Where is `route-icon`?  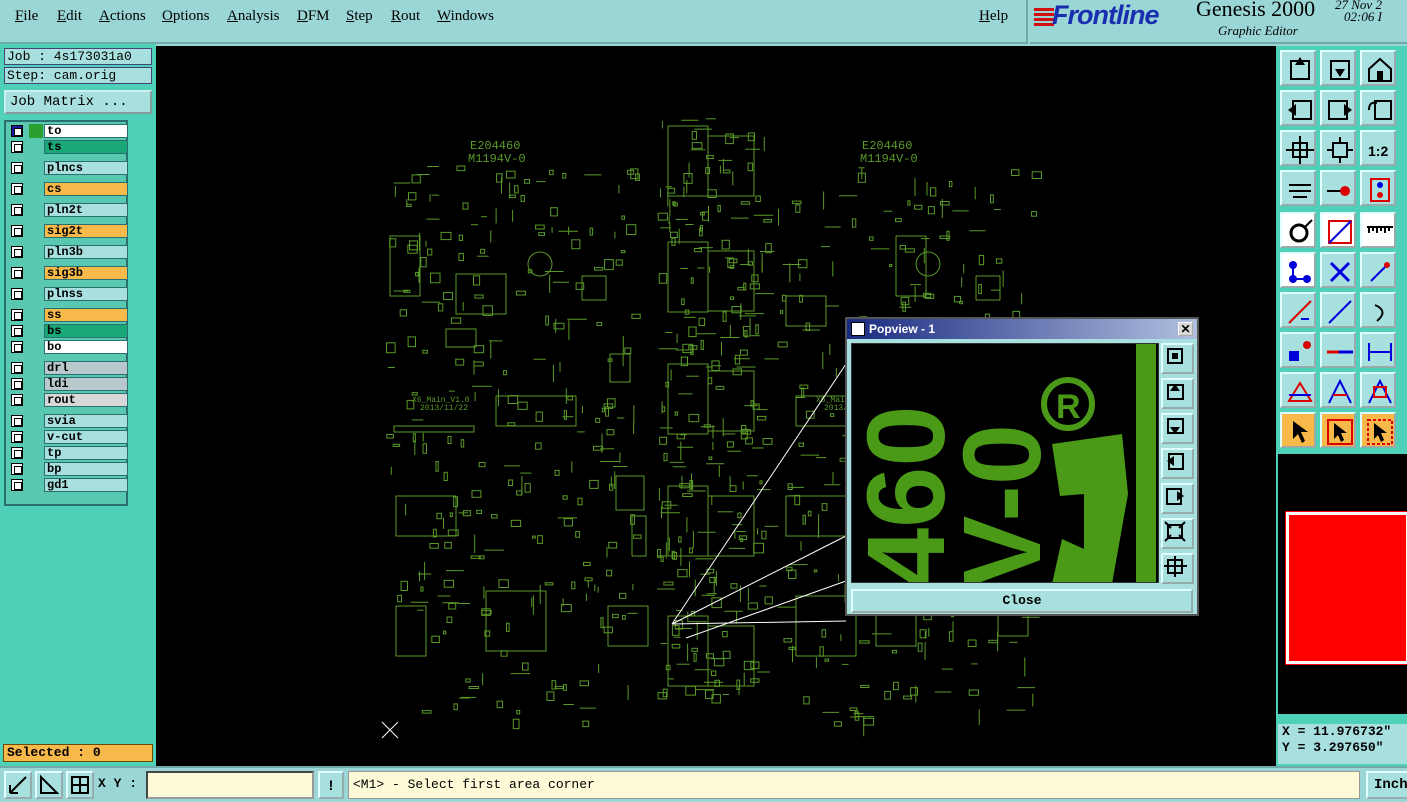 route-icon is located at coordinates (1378, 270).